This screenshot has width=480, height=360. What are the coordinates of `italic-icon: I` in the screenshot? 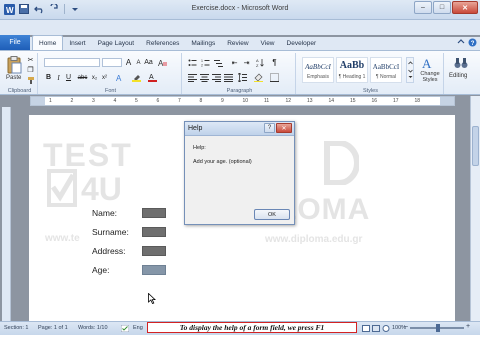 It's located at (58, 77).